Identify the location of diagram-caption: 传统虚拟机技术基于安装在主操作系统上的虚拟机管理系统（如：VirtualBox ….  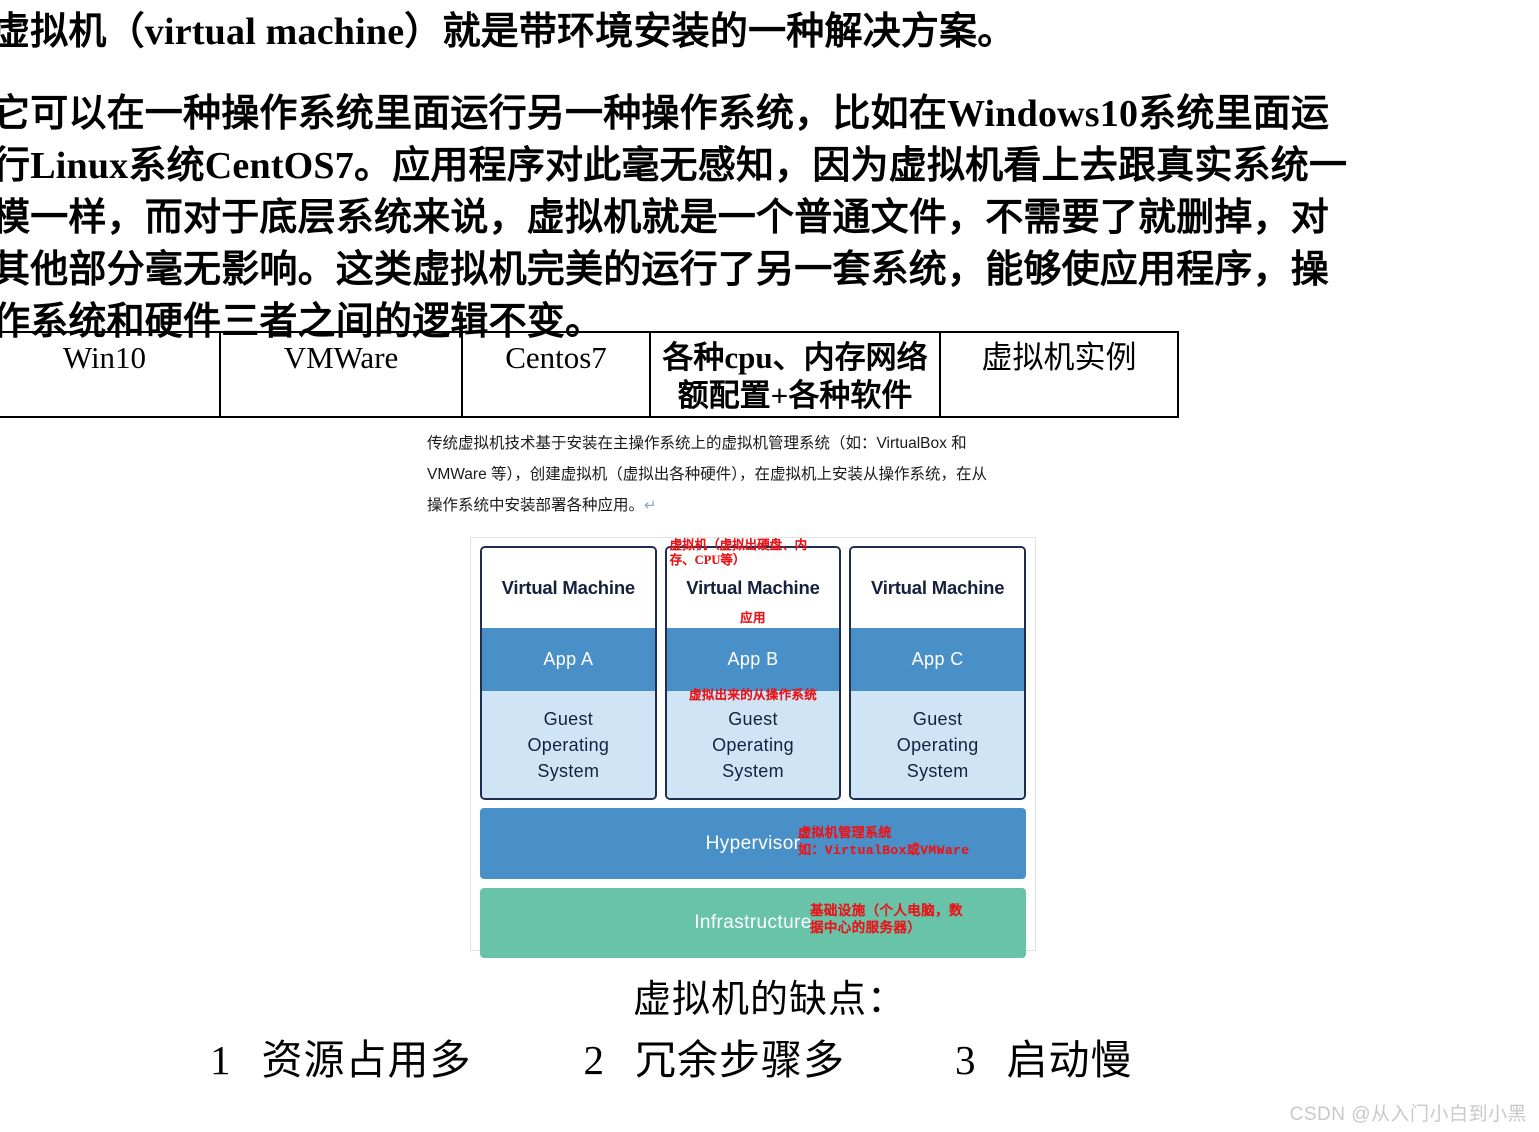
(772, 474).